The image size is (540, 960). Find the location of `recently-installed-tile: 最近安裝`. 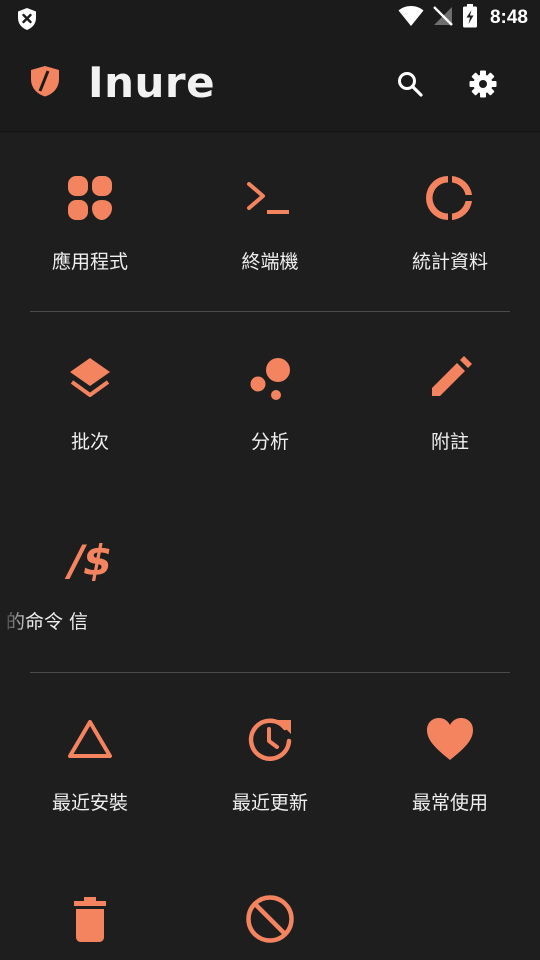

recently-installed-tile: 最近安裝 is located at coordinates (90, 749).